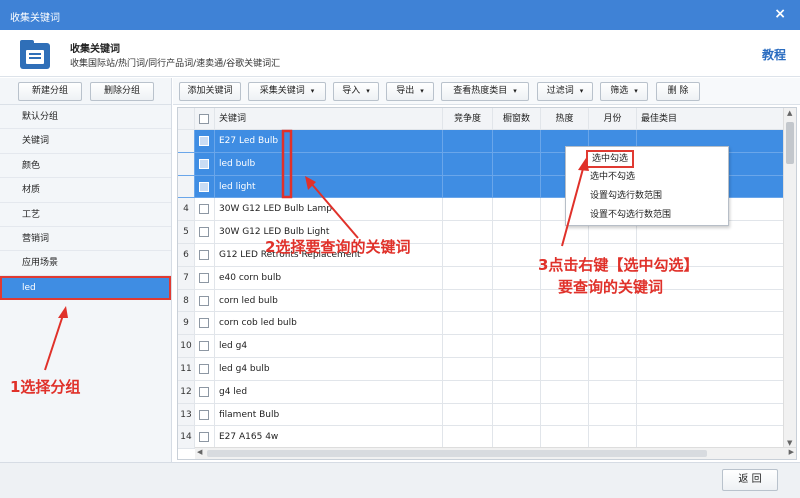 The height and width of the screenshot is (498, 800). Describe the element at coordinates (780, 14) in the screenshot. I see `close-icon: ×` at that location.